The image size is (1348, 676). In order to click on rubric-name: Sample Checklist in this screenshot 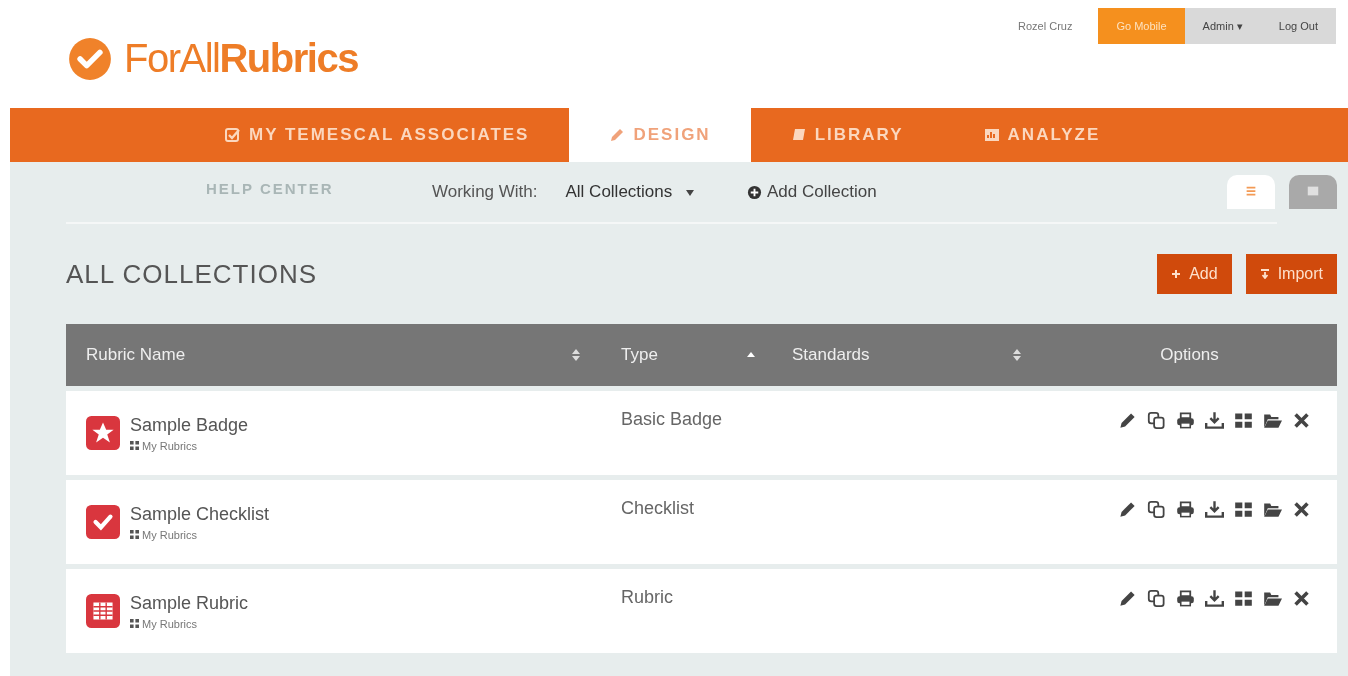, I will do `click(200, 514)`.